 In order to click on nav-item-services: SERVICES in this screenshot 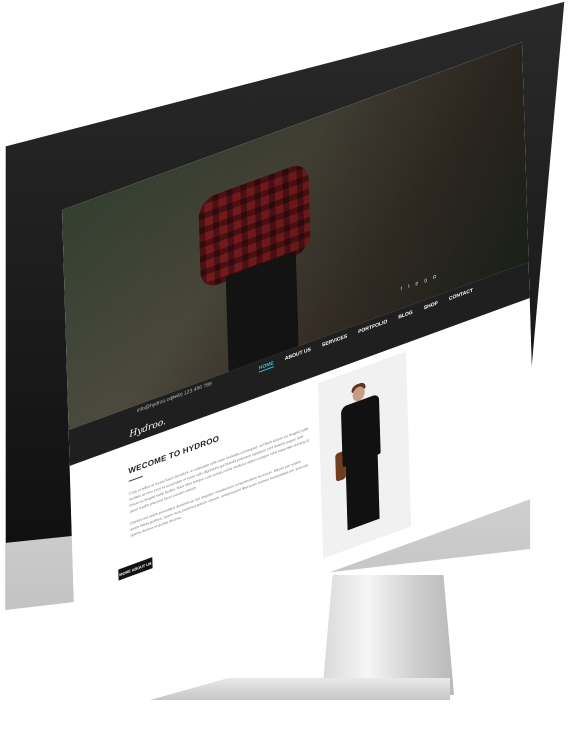, I will do `click(334, 341)`.